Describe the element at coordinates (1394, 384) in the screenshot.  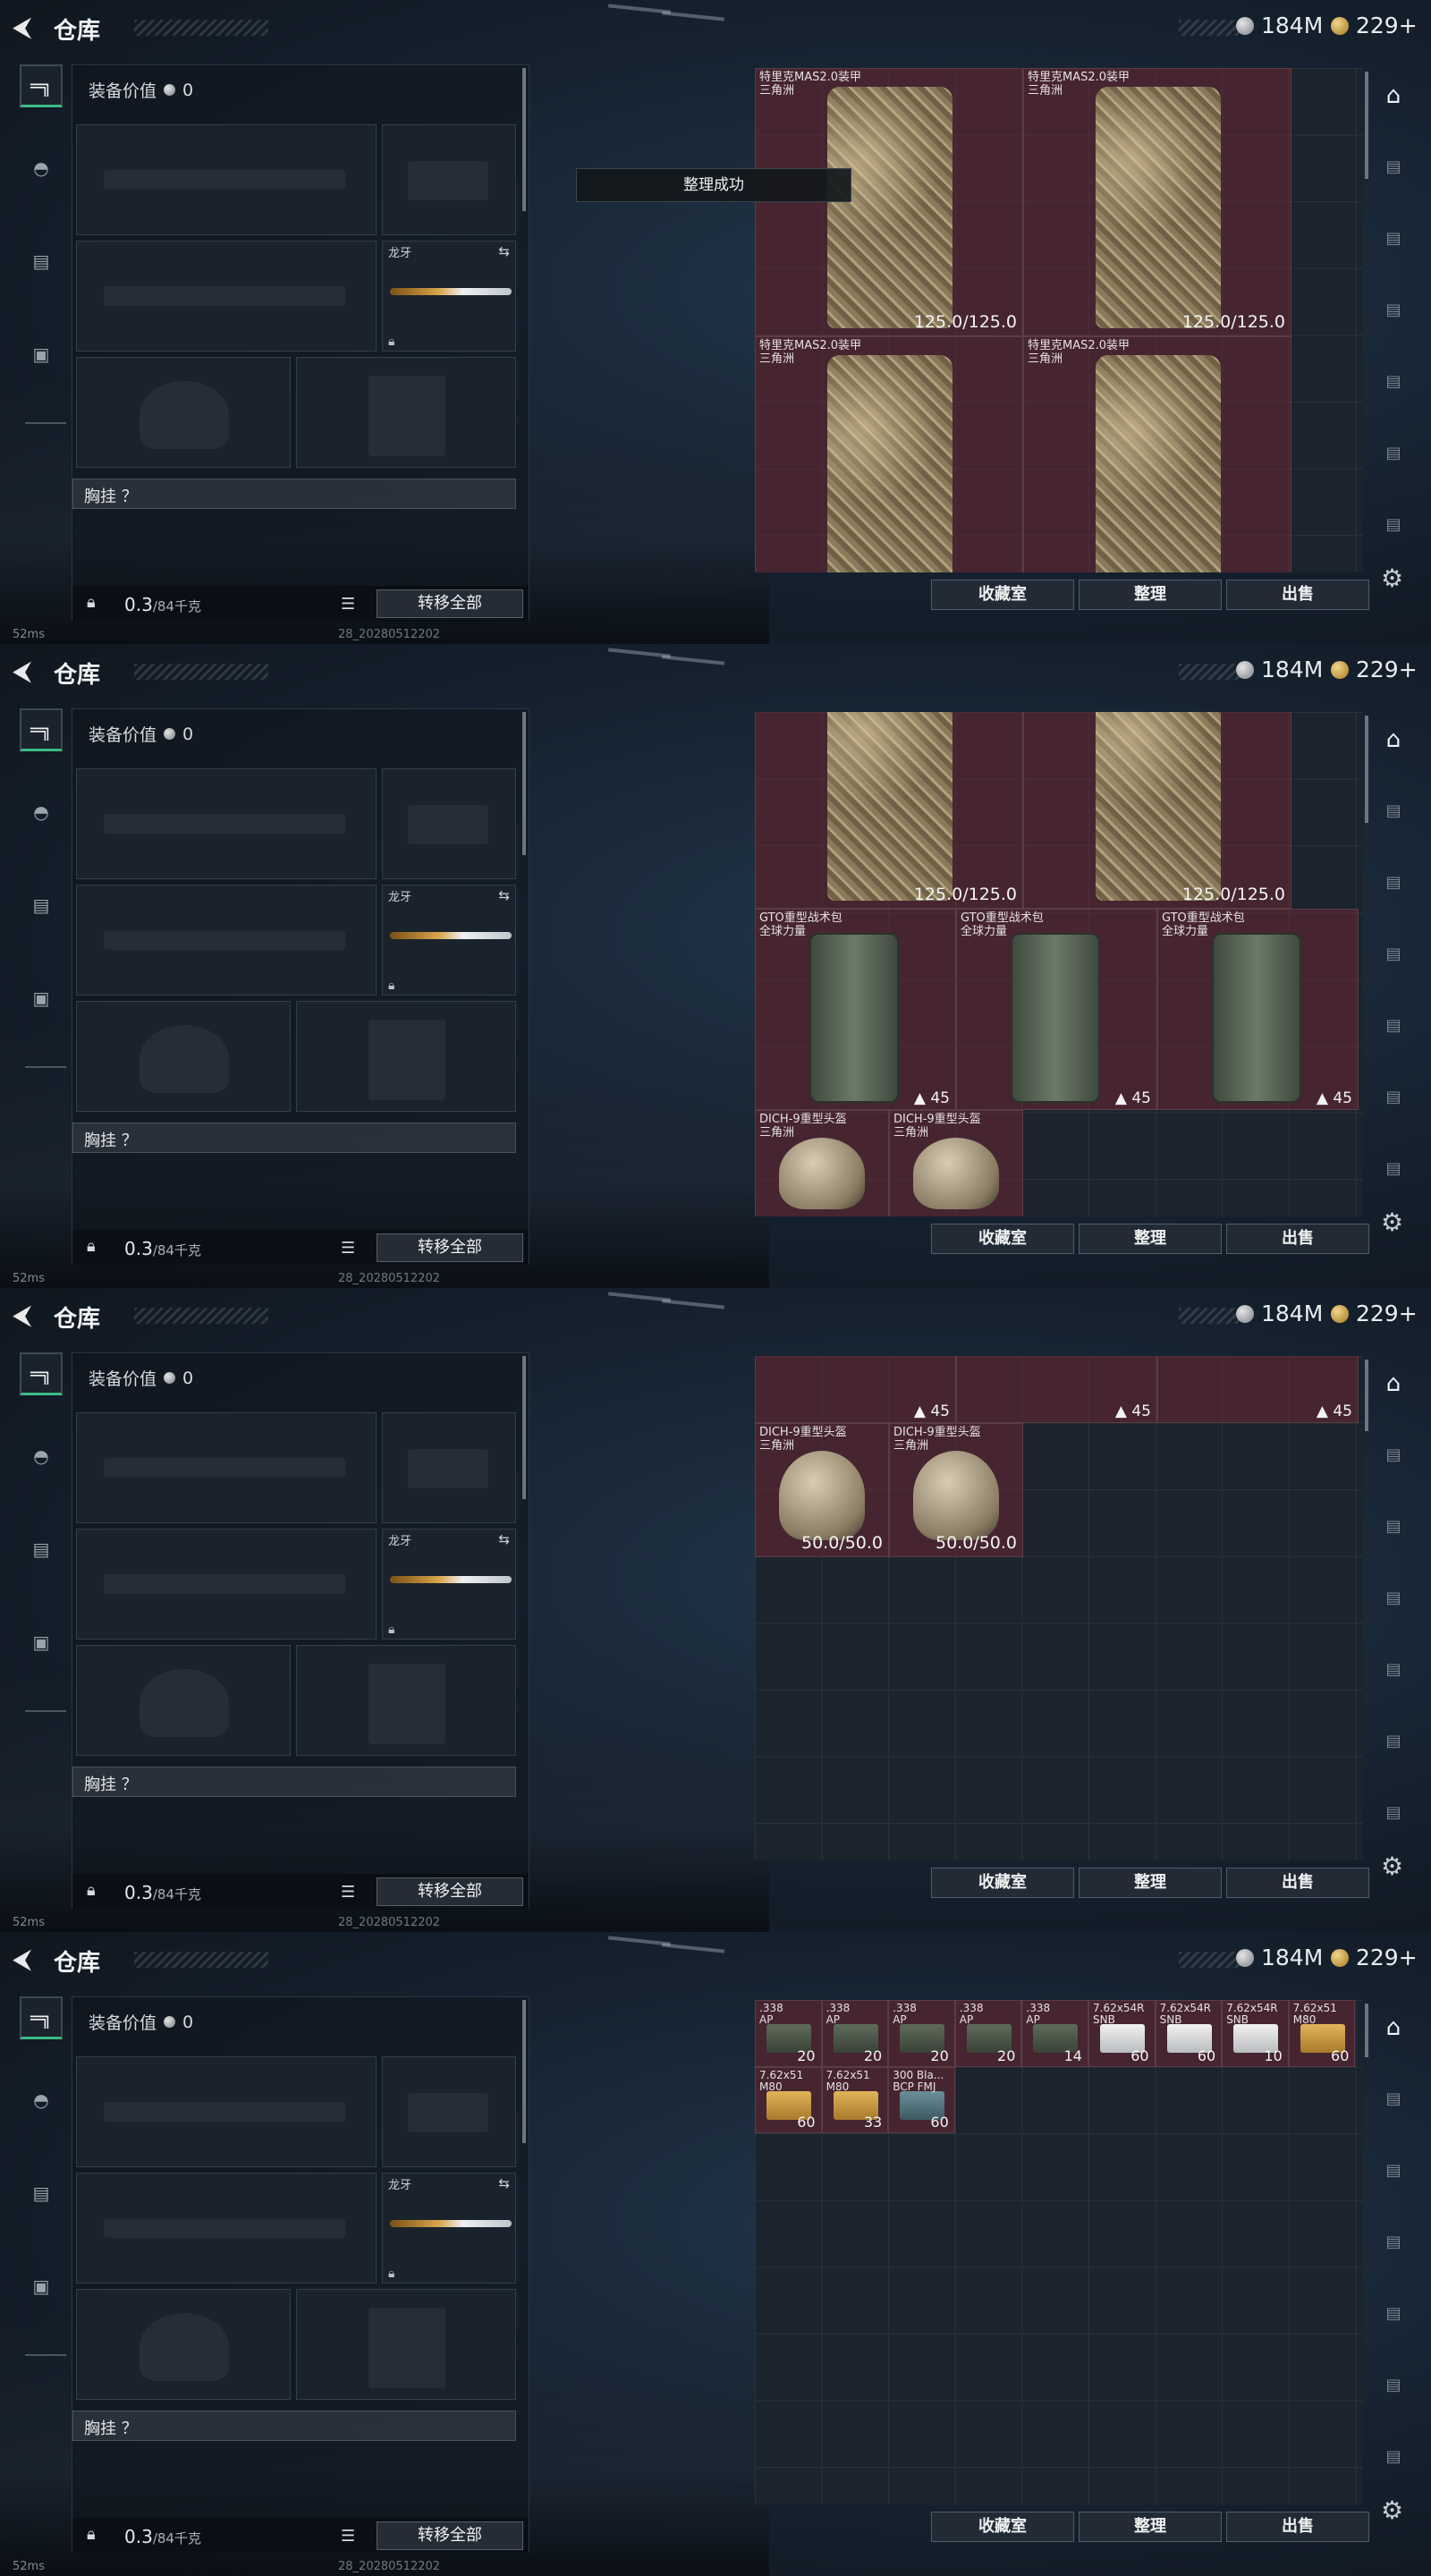
I see `storage-tab-4: ▤` at that location.